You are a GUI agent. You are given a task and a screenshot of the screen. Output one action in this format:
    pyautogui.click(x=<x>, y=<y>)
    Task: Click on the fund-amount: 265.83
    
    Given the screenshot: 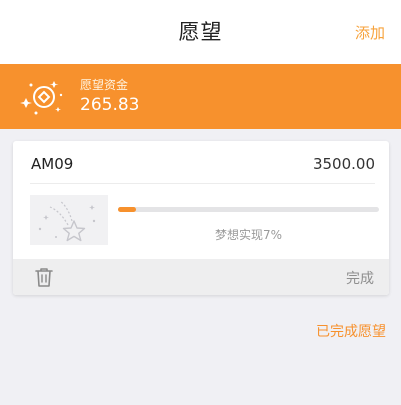 What is the action you would take?
    pyautogui.click(x=110, y=105)
    